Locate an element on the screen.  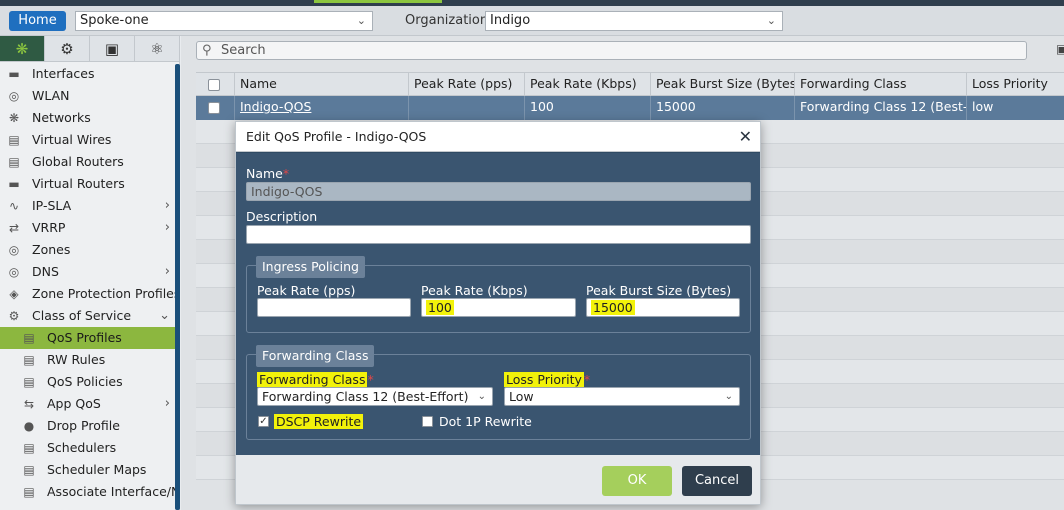
sidebar-item-dns: ◎ DNS › is located at coordinates (88, 272).